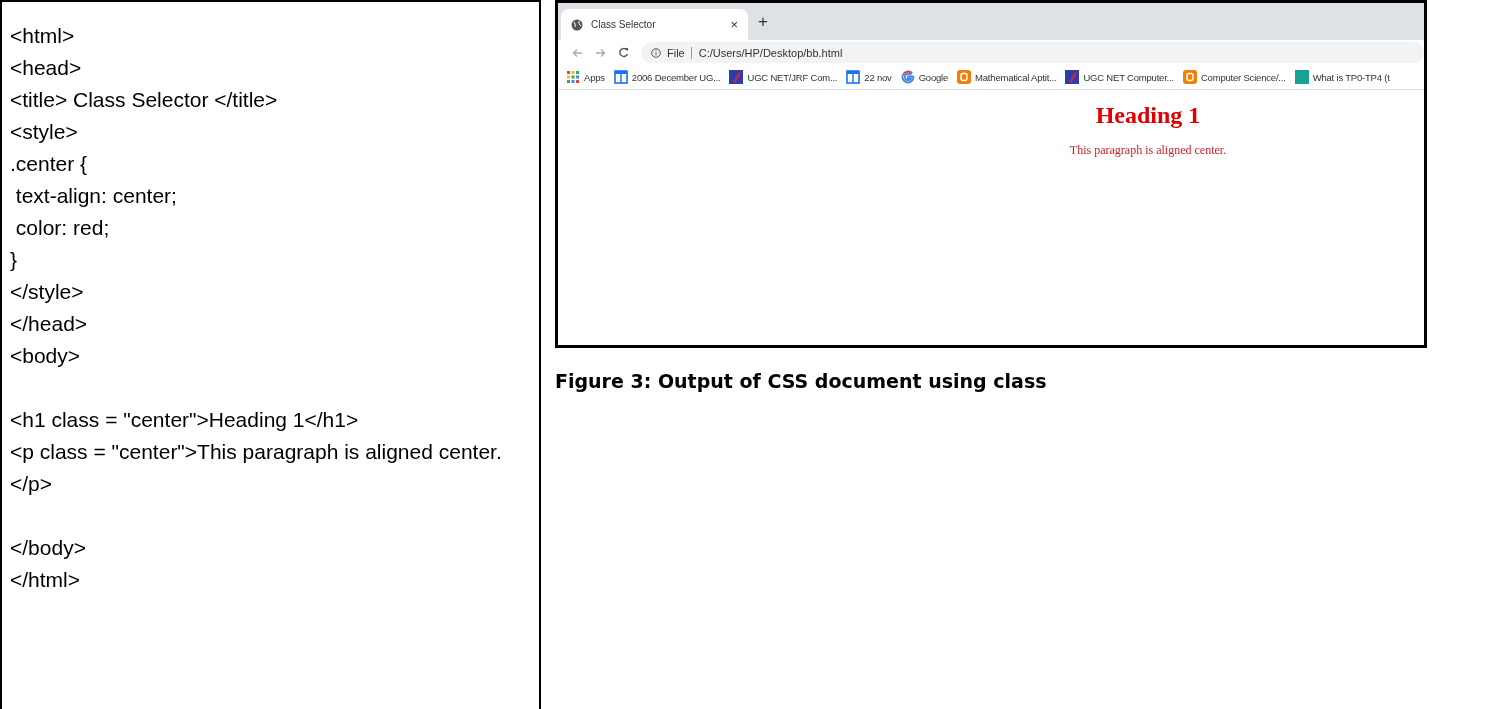 This screenshot has height=709, width=1493. Describe the element at coordinates (907, 77) in the screenshot. I see `google-icon` at that location.